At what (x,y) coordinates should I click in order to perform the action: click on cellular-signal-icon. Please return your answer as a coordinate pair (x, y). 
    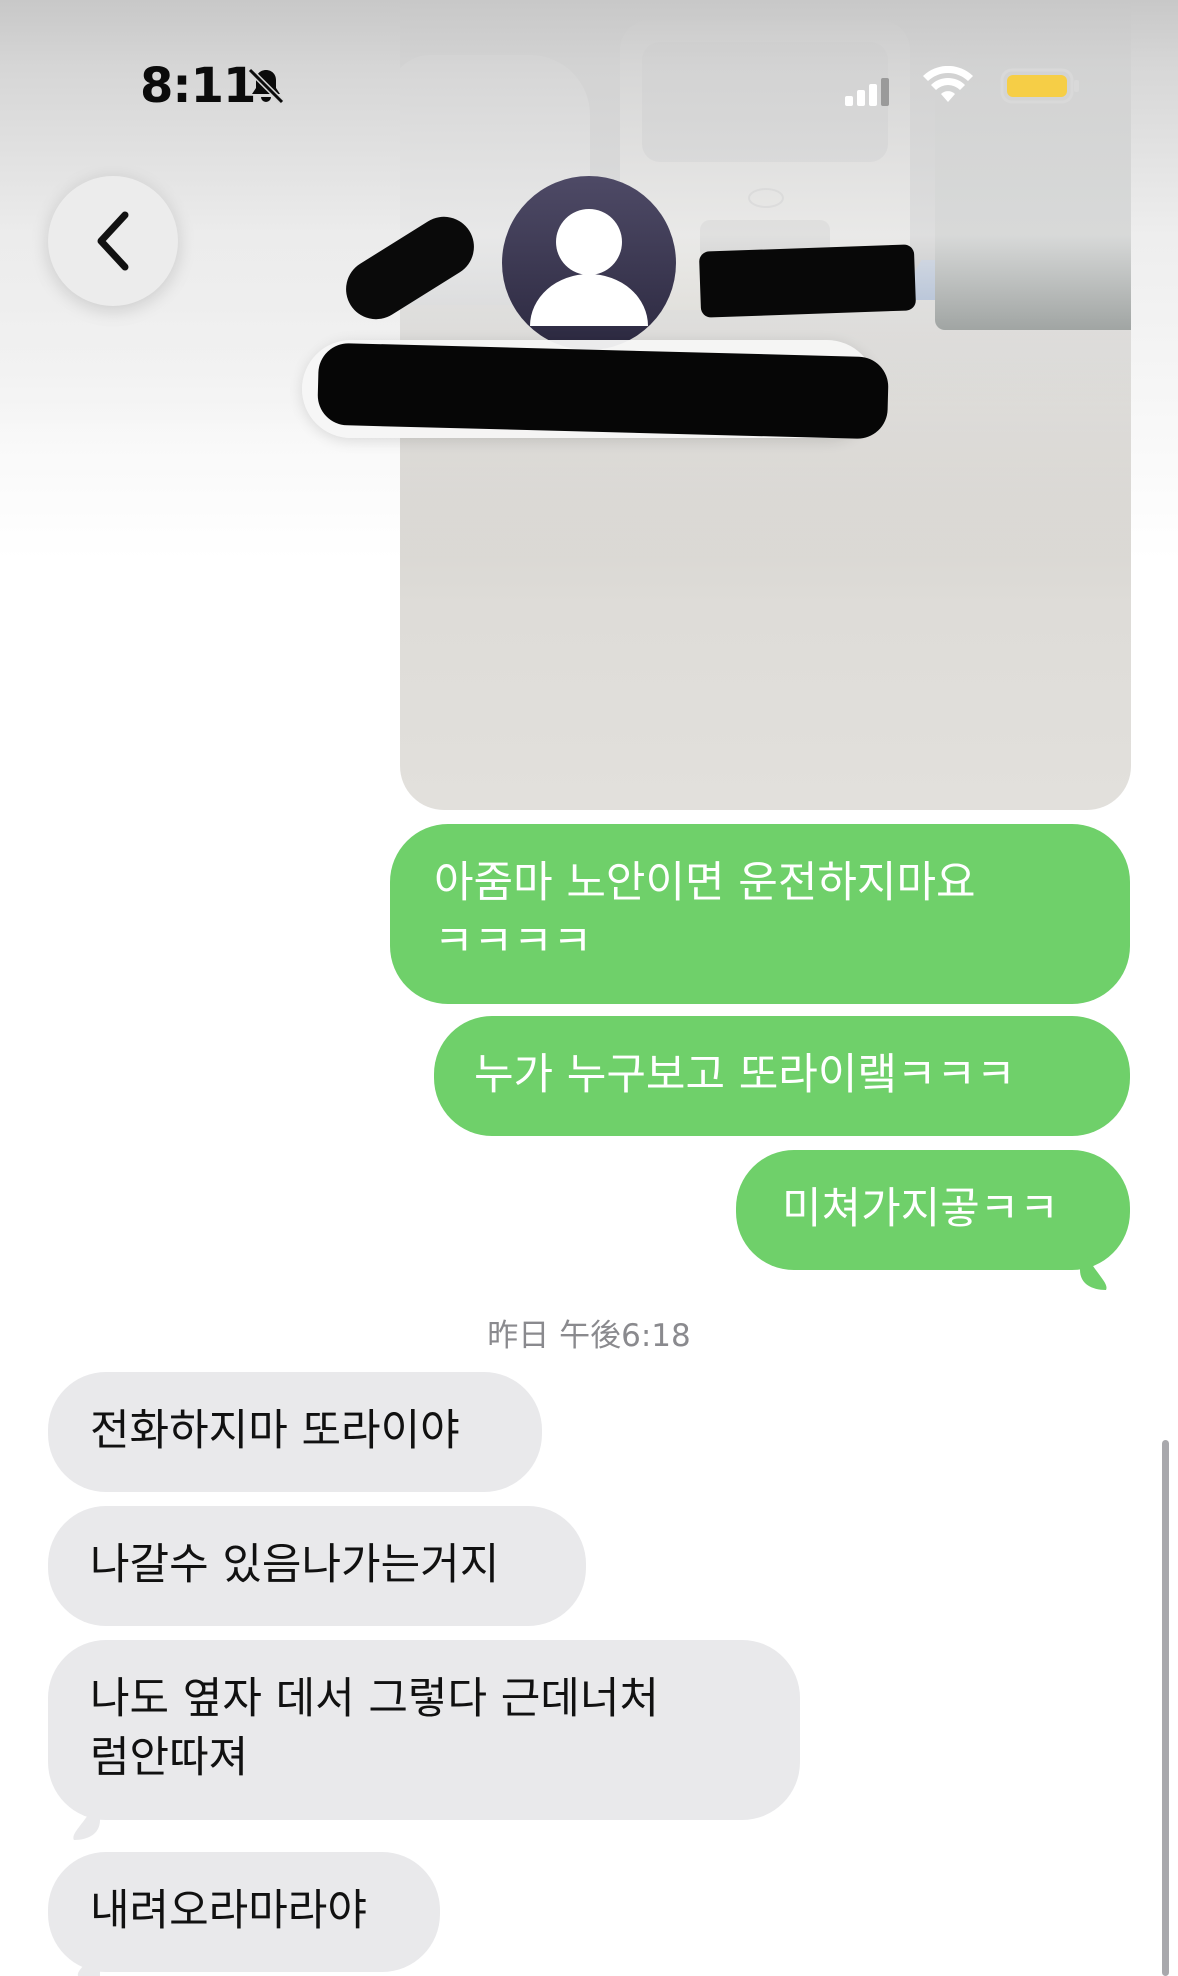
    Looking at the image, I should click on (867, 92).